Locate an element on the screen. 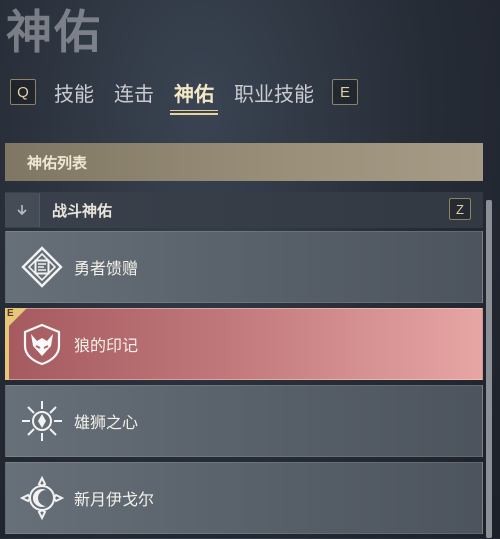 The image size is (500, 539). group-key: Z is located at coordinates (460, 209).